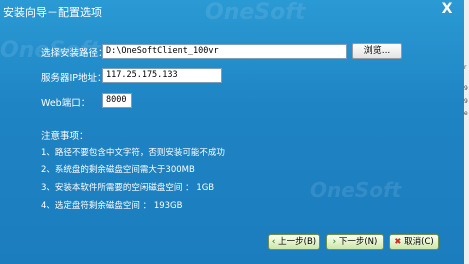 The width and height of the screenshot is (469, 264). Describe the element at coordinates (356, 190) in the screenshot. I see `watermark-logo: OneSoft` at that location.